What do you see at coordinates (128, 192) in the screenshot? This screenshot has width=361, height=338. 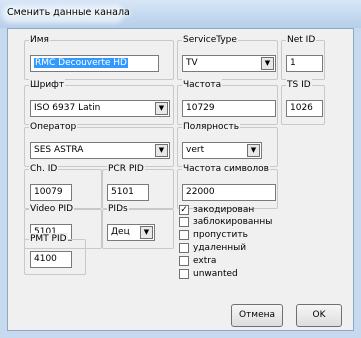 I see `pcr-pid-input: 5101` at bounding box center [128, 192].